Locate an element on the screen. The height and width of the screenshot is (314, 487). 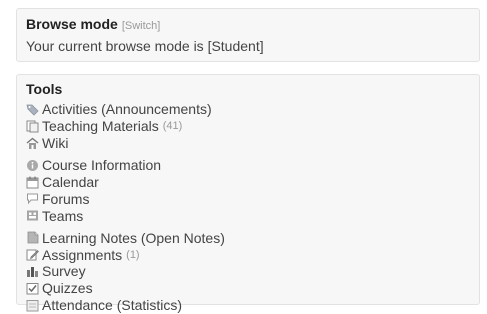
attendance-icon is located at coordinates (32, 305).